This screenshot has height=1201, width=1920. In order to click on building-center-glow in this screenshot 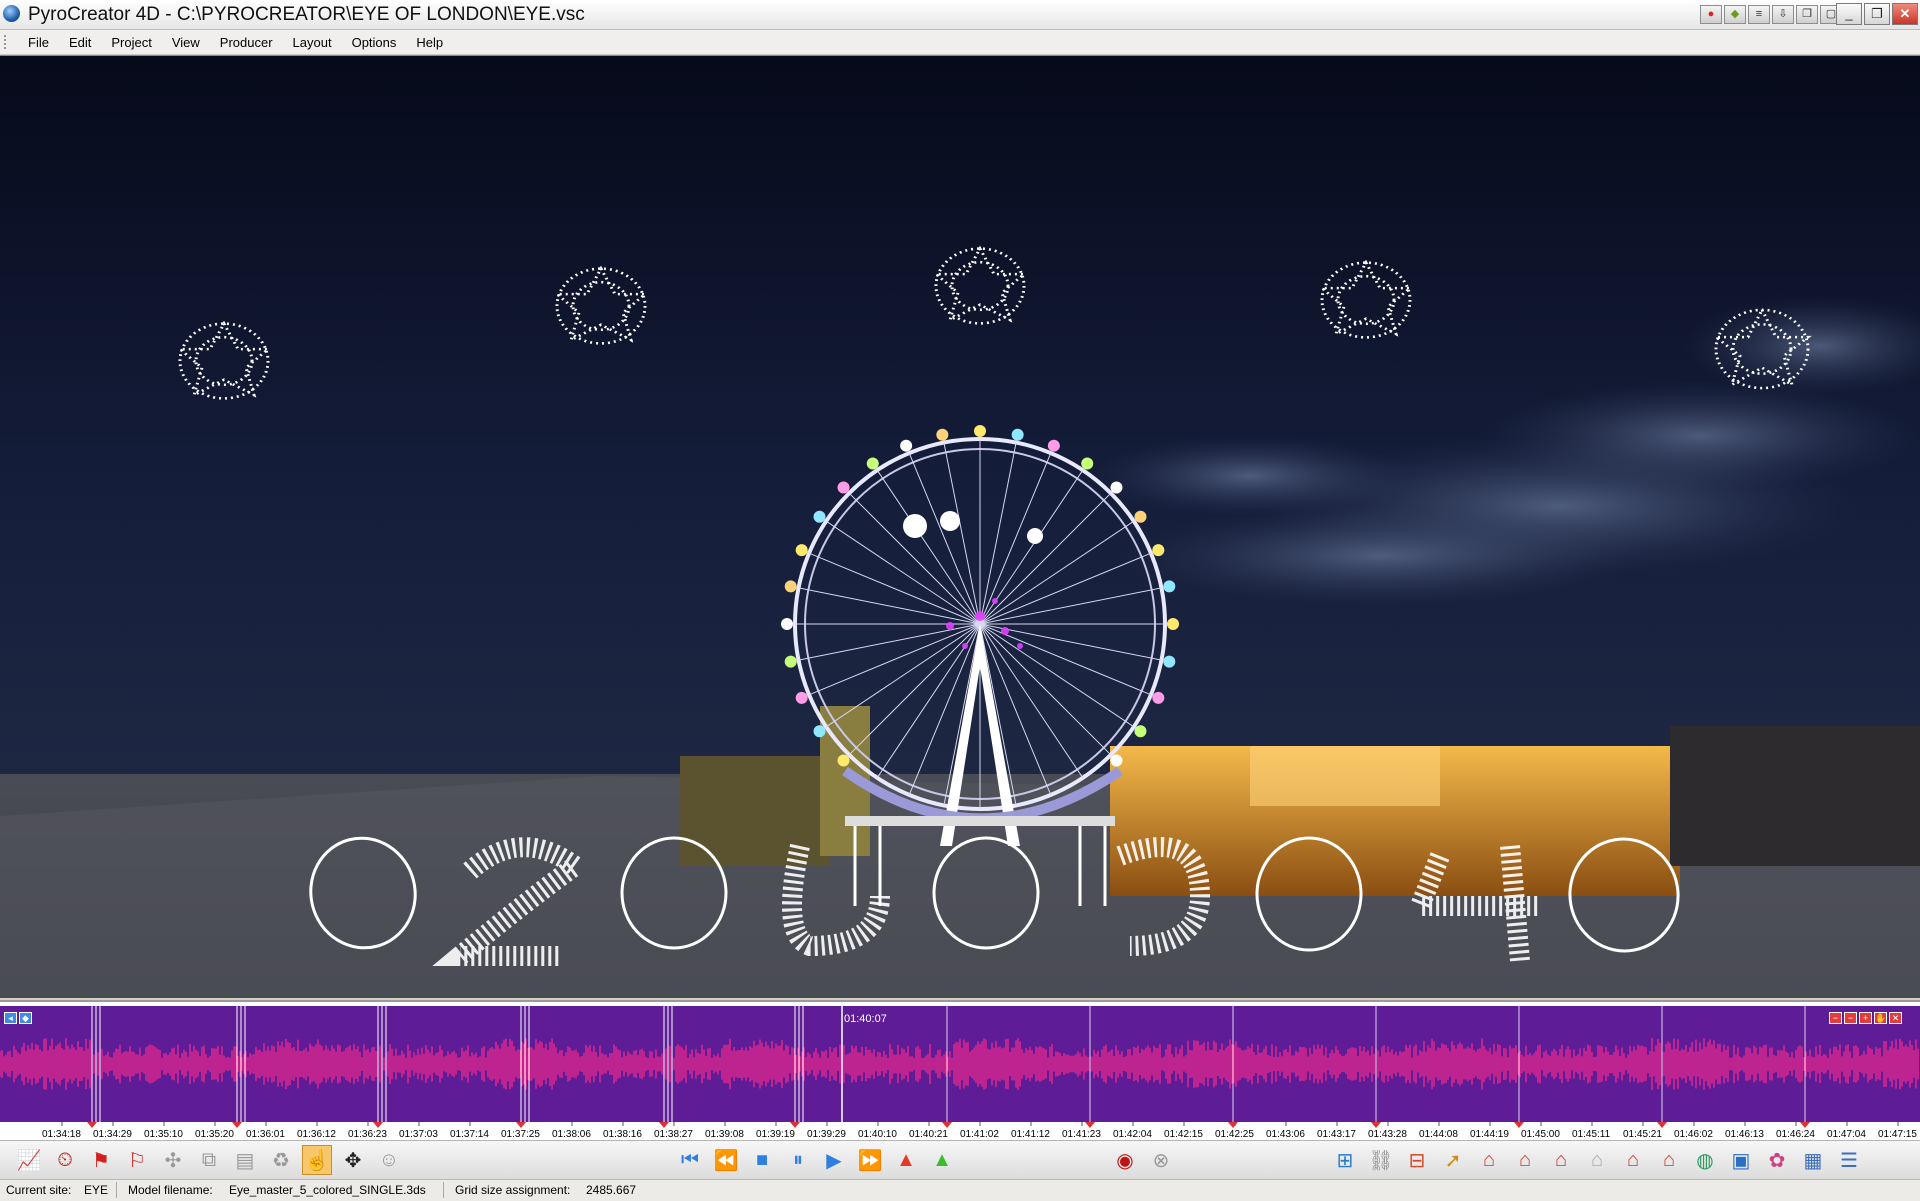, I will do `click(1345, 776)`.